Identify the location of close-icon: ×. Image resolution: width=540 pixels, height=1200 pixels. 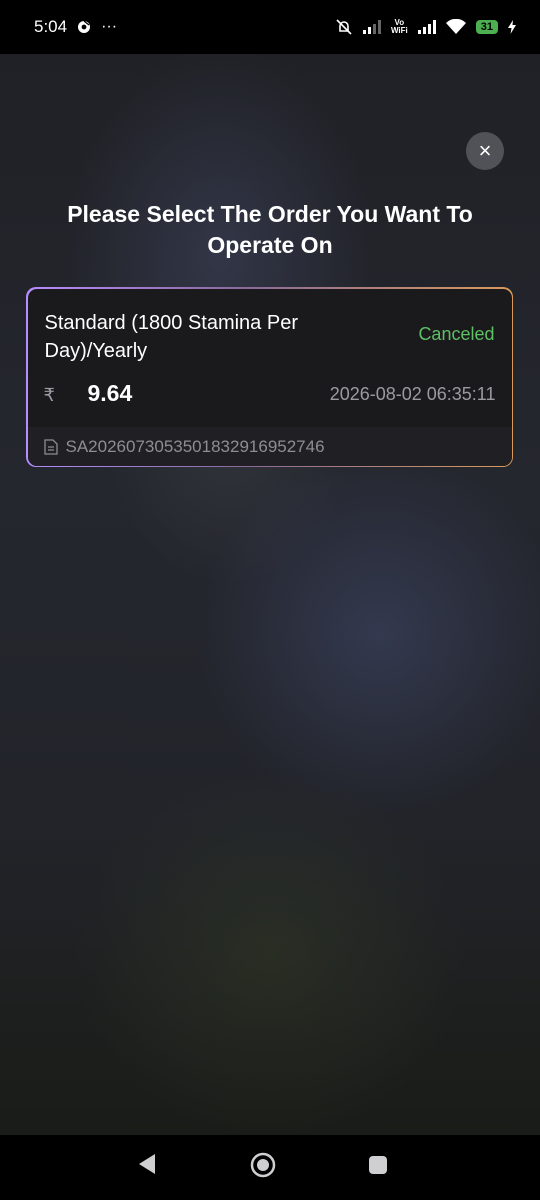
(485, 150).